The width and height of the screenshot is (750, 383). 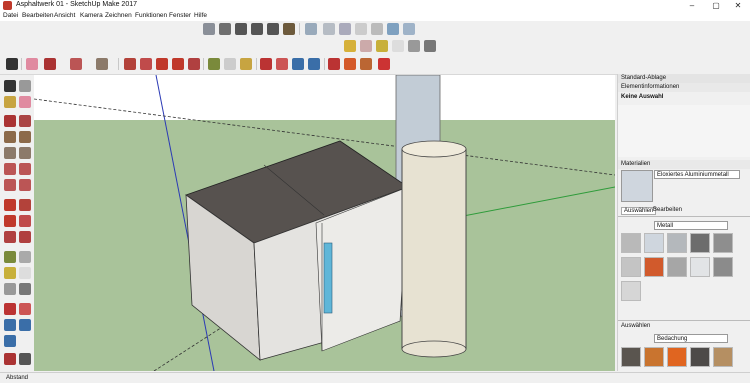 I want to click on text-icon, so click(x=398, y=46).